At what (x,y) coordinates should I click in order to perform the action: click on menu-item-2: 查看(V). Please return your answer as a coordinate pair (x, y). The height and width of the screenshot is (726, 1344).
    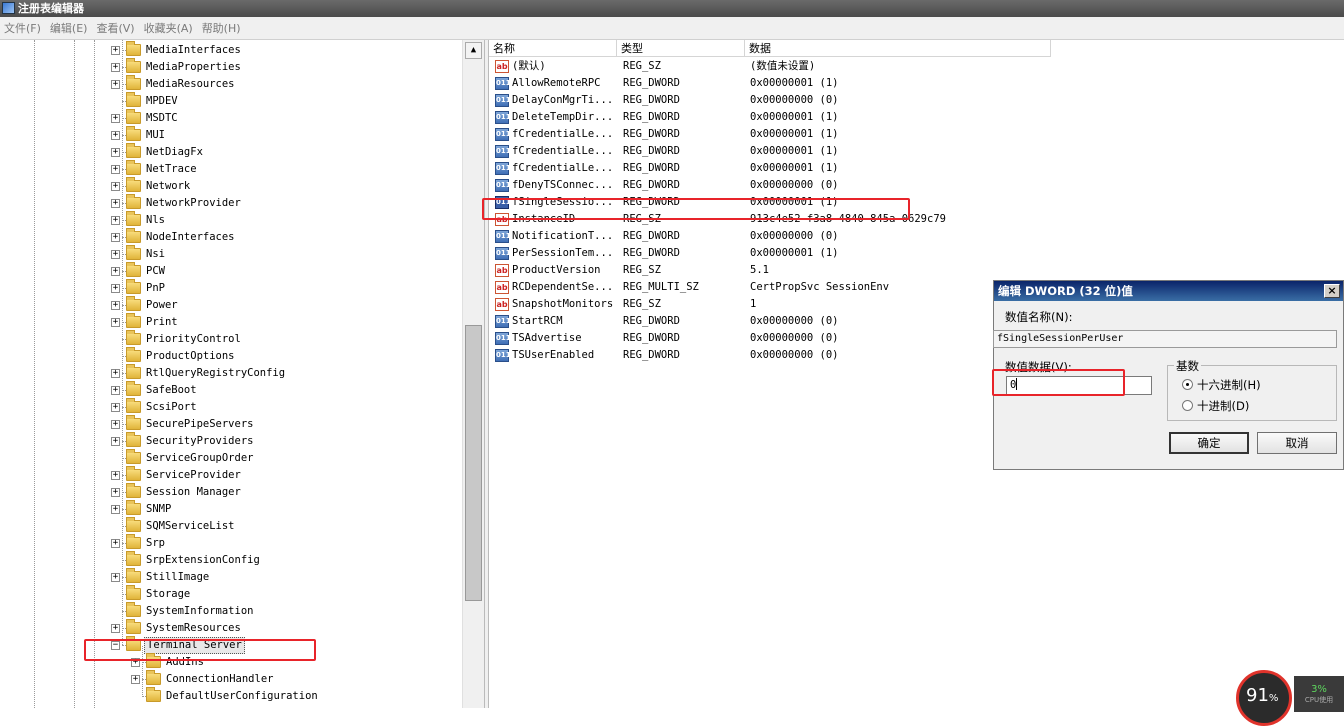
    Looking at the image, I should click on (115, 28).